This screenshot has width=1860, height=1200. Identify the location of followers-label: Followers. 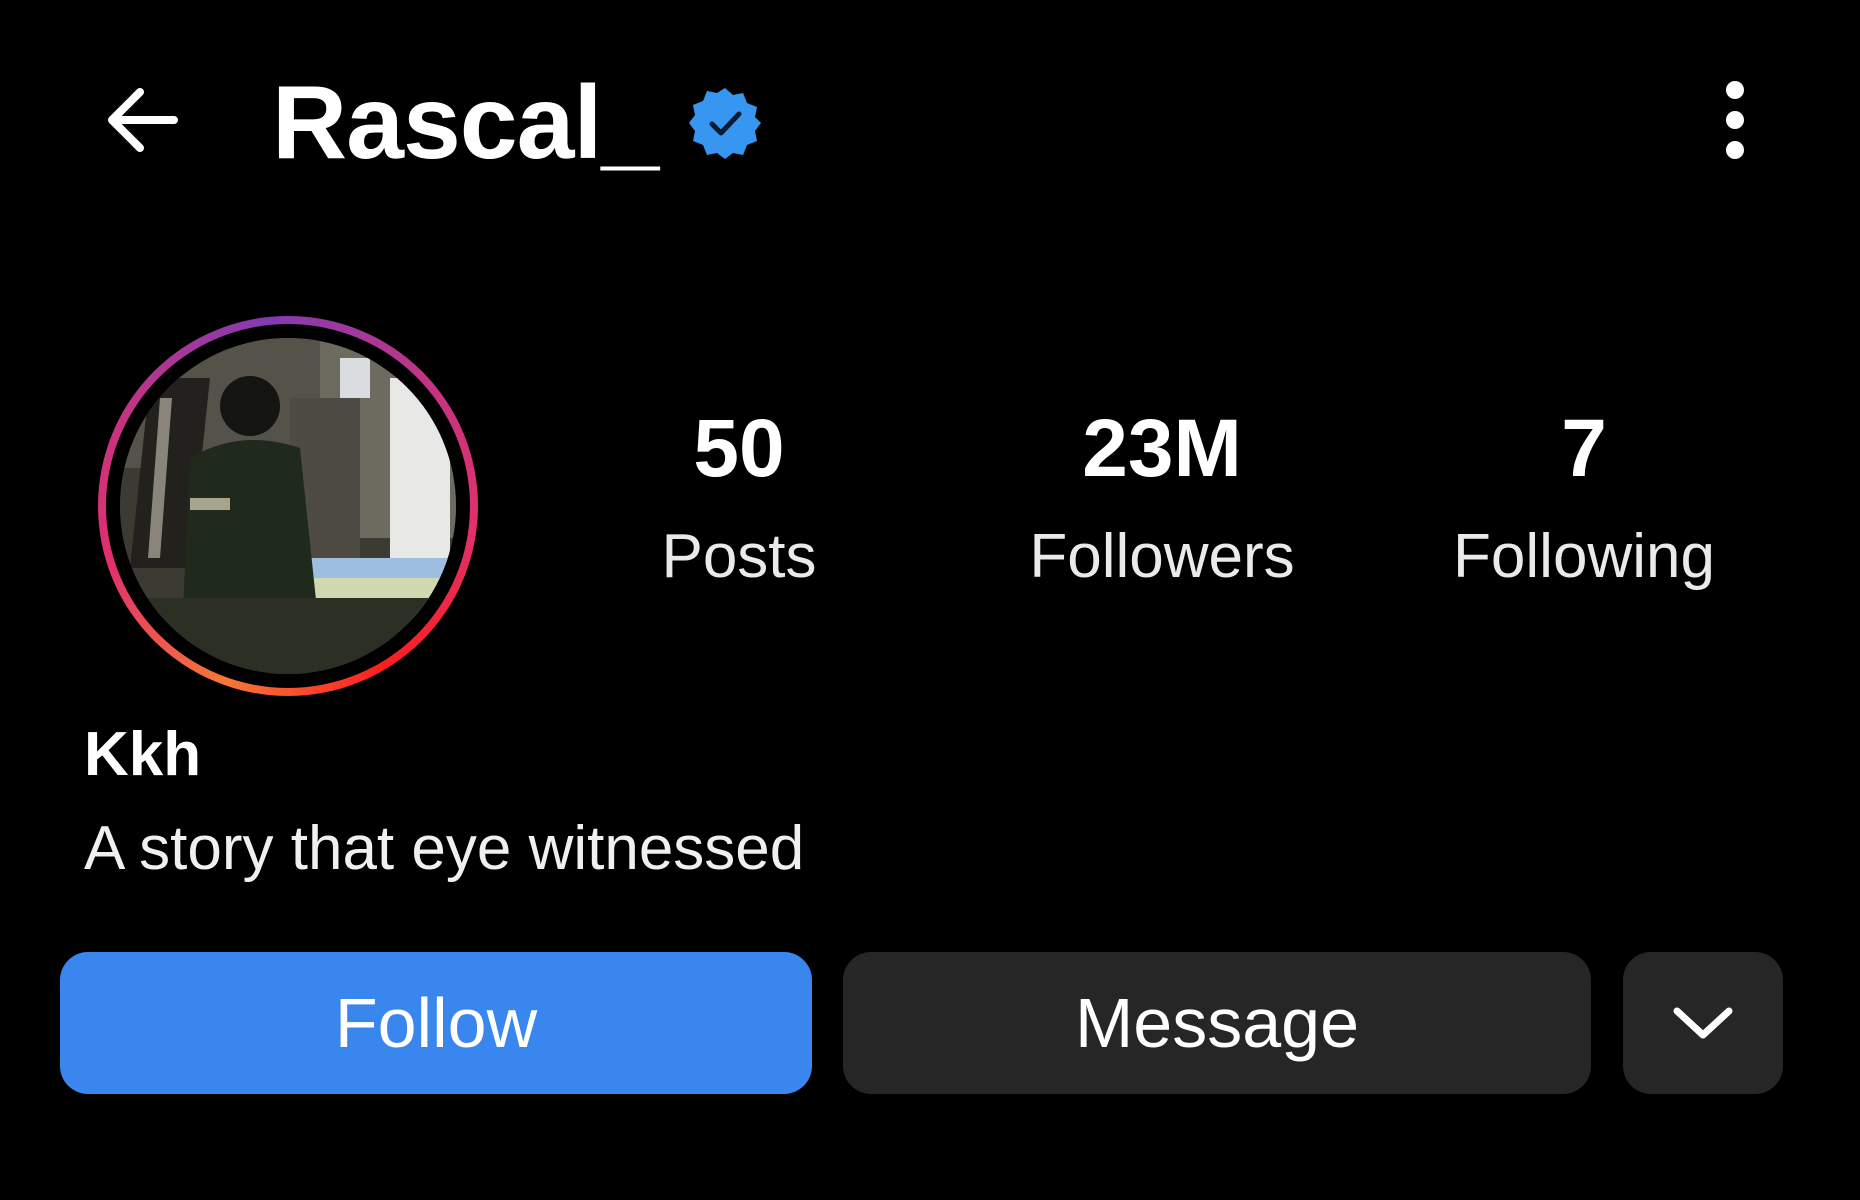
(1162, 556).